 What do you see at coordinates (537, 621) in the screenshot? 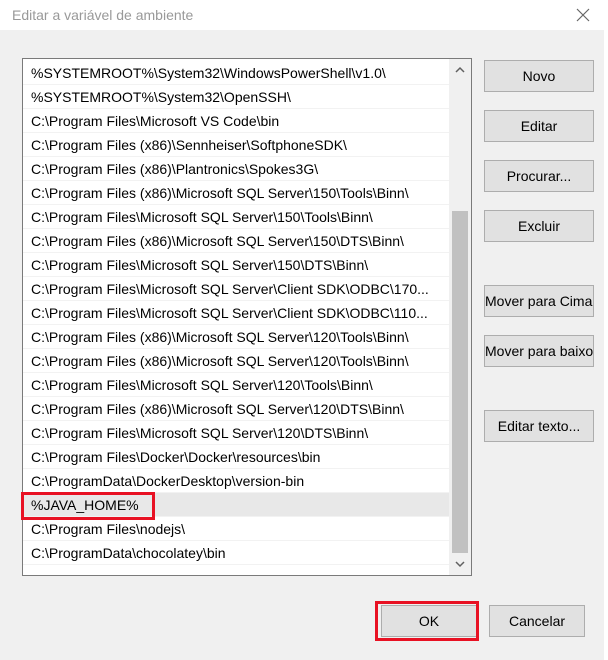
I see `cancel-button: Cancelar` at bounding box center [537, 621].